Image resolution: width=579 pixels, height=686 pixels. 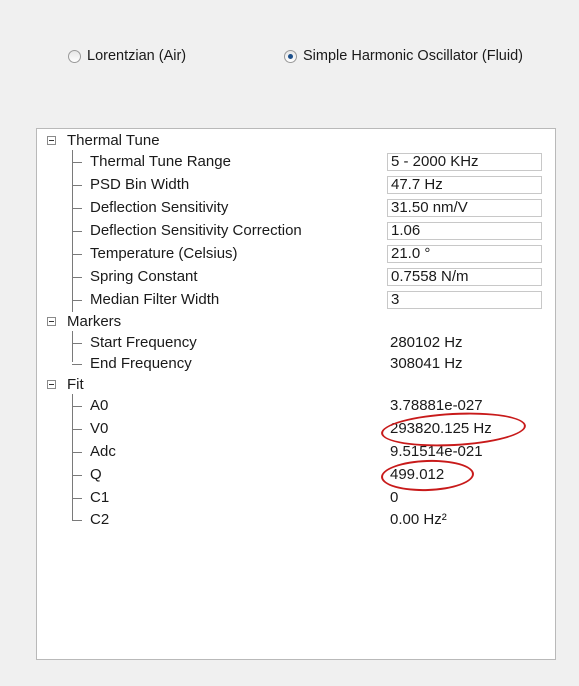 What do you see at coordinates (394, 497) in the screenshot?
I see `c1-value: 0` at bounding box center [394, 497].